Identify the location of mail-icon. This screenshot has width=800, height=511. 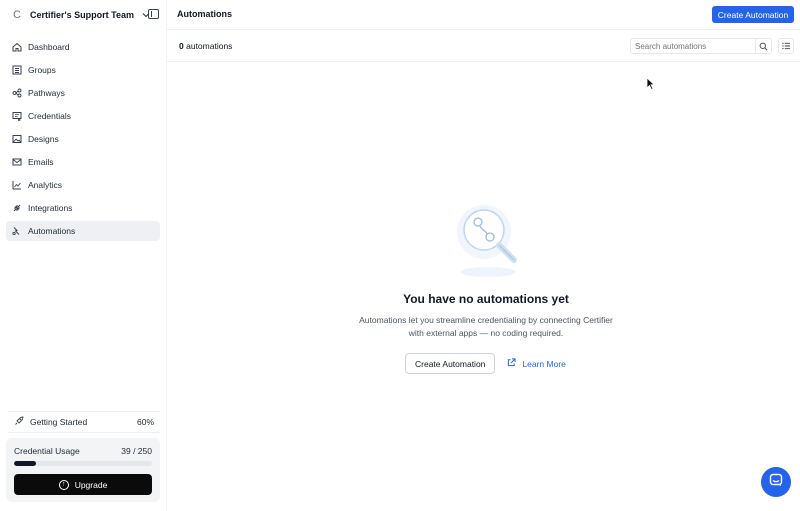
(17, 162).